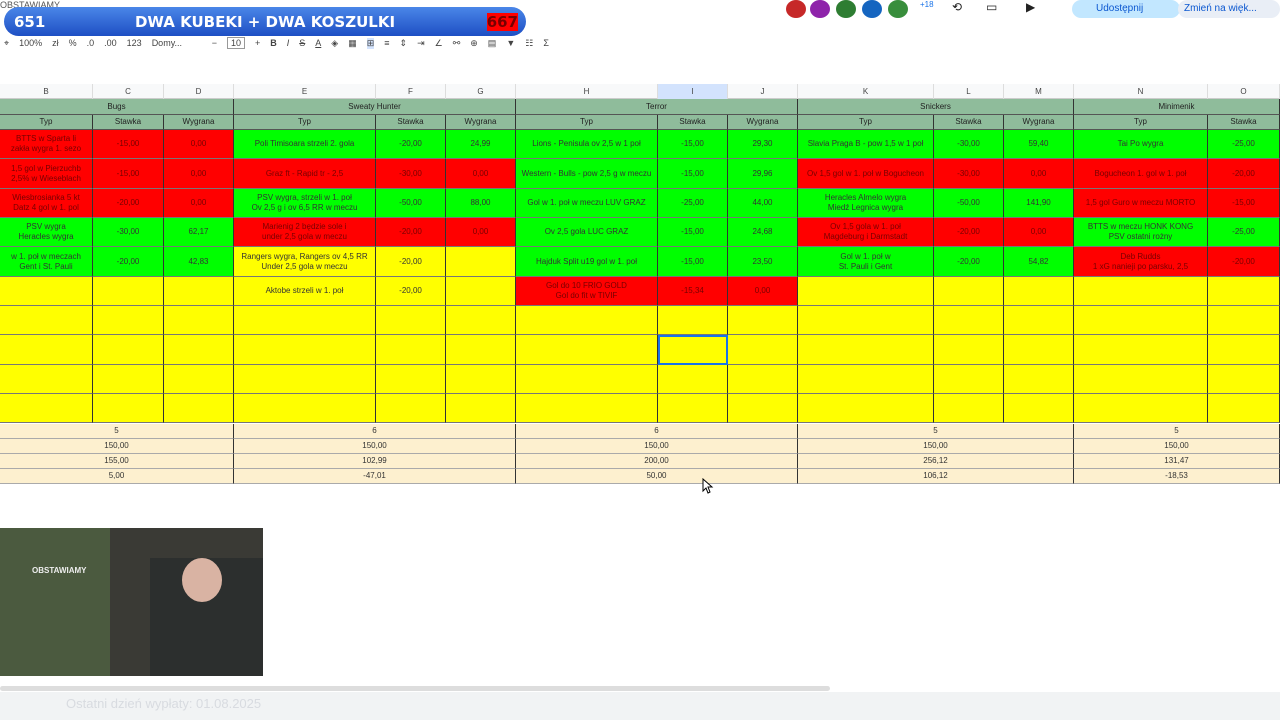 The image size is (1280, 720). I want to click on profit-cell: 106,12, so click(936, 476).